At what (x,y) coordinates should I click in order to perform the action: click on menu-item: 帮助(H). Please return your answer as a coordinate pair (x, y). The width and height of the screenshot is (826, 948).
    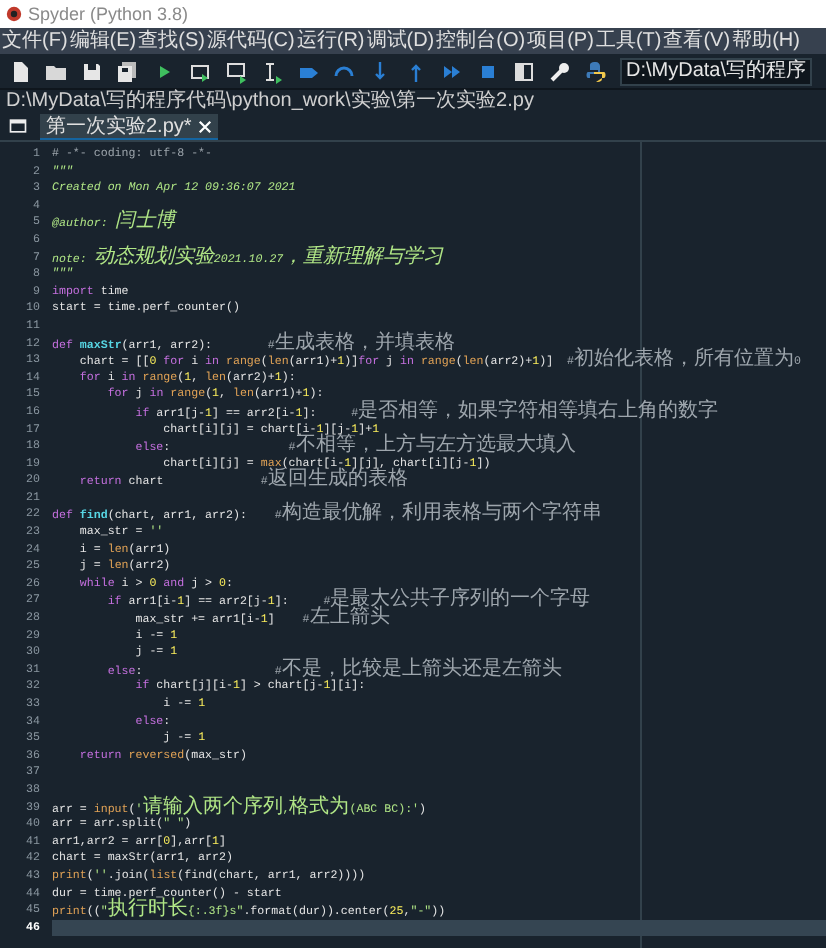
    Looking at the image, I should click on (766, 41).